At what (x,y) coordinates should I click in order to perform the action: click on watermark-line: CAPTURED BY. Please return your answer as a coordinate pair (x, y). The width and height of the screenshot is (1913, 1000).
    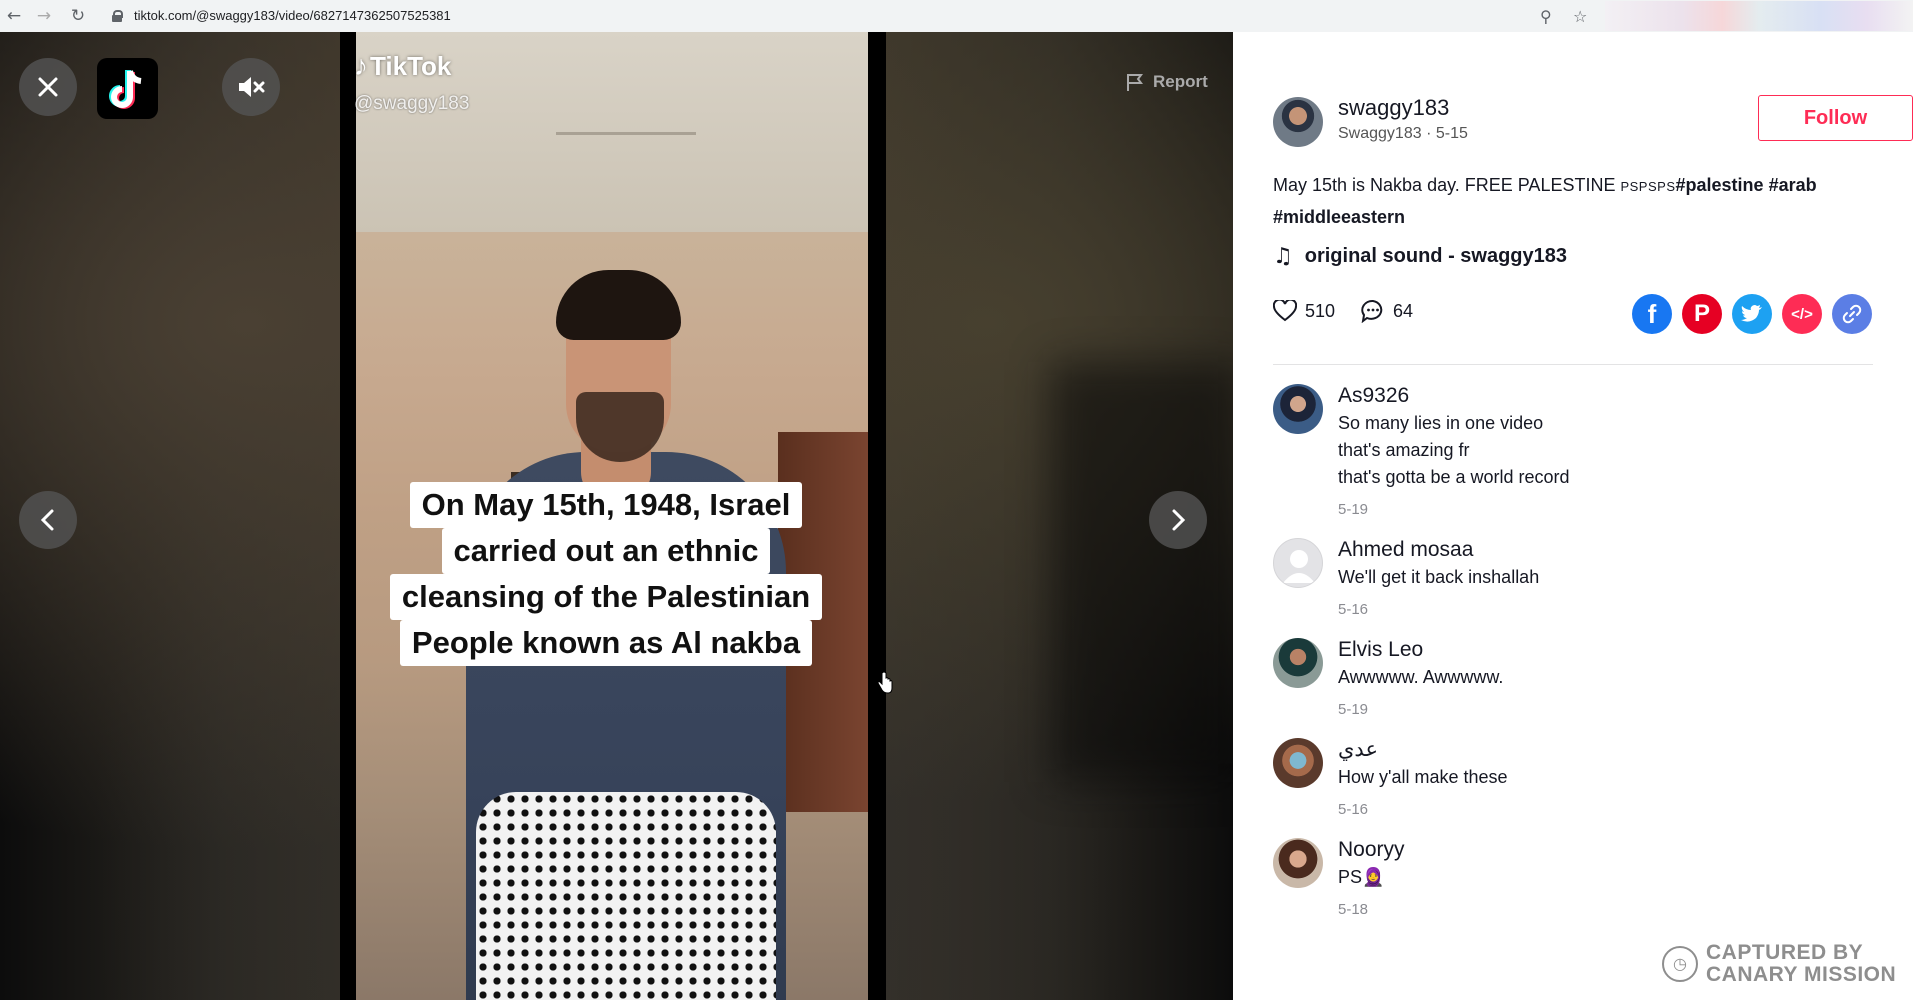
    Looking at the image, I should click on (1785, 952).